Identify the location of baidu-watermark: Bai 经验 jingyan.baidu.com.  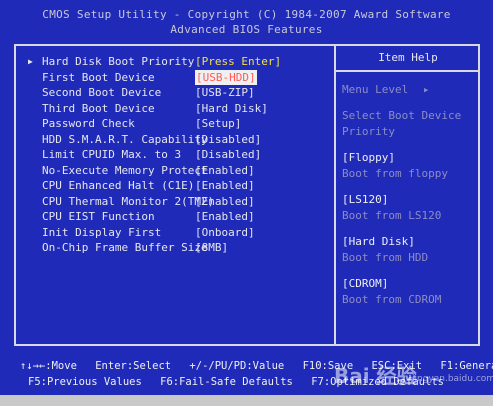
(413, 370).